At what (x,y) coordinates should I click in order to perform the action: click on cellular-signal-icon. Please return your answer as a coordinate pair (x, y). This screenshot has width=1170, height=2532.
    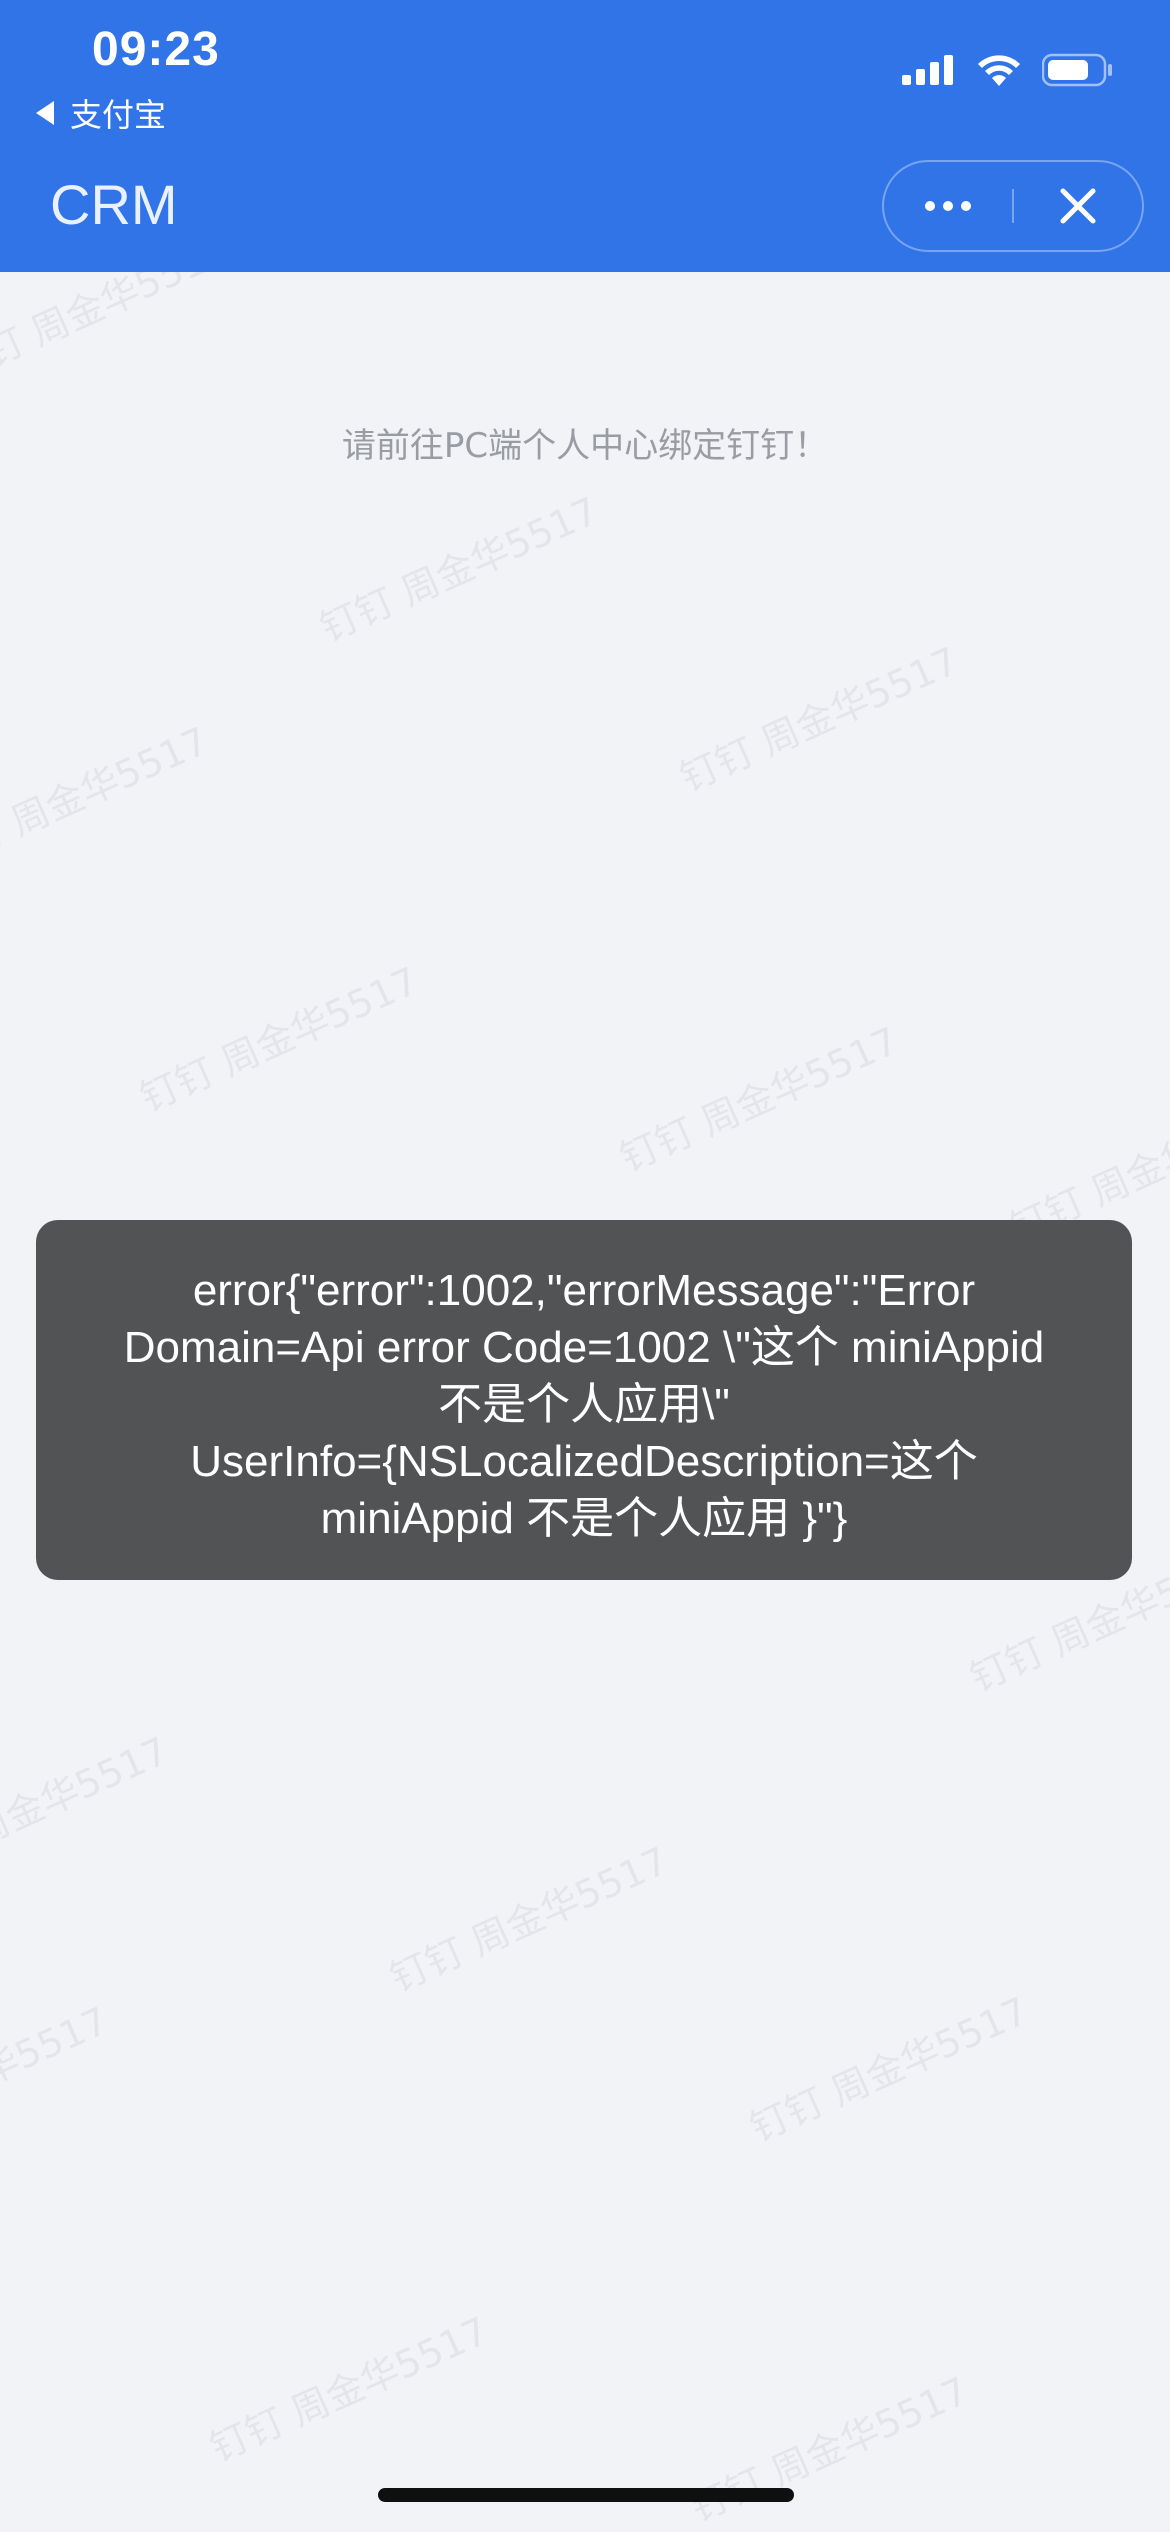
    Looking at the image, I should click on (927, 70).